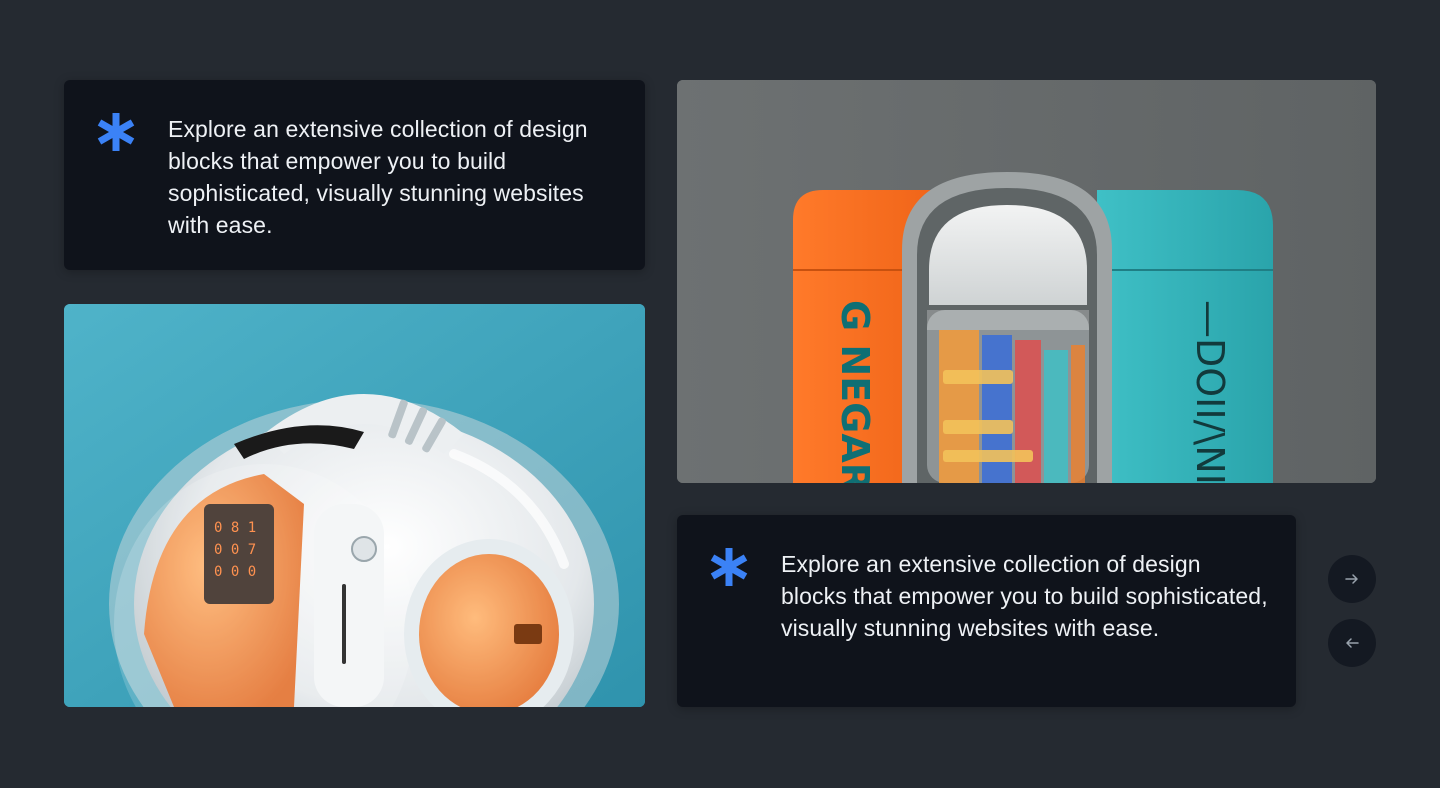  I want to click on previous-button, so click(1352, 643).